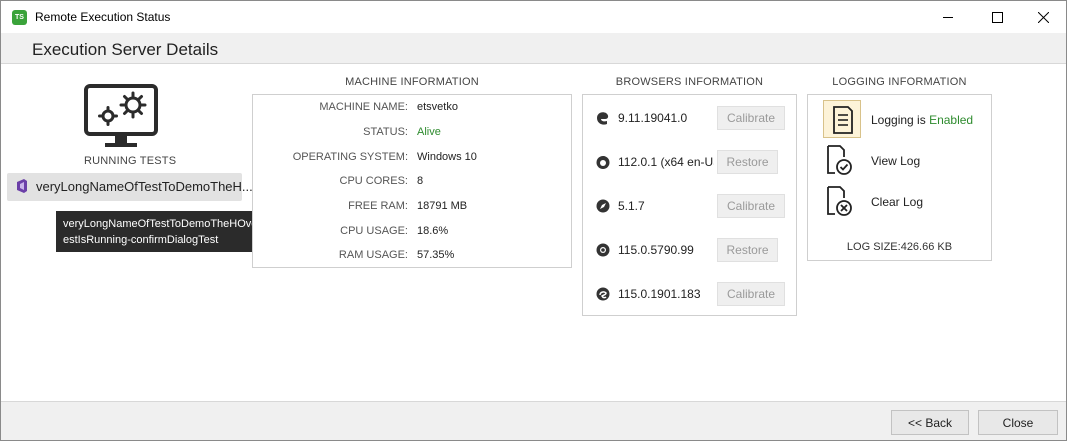 This screenshot has width=1067, height=441. Describe the element at coordinates (412, 82) in the screenshot. I see `machine-info-header: MACHINE INFORMATION` at that location.